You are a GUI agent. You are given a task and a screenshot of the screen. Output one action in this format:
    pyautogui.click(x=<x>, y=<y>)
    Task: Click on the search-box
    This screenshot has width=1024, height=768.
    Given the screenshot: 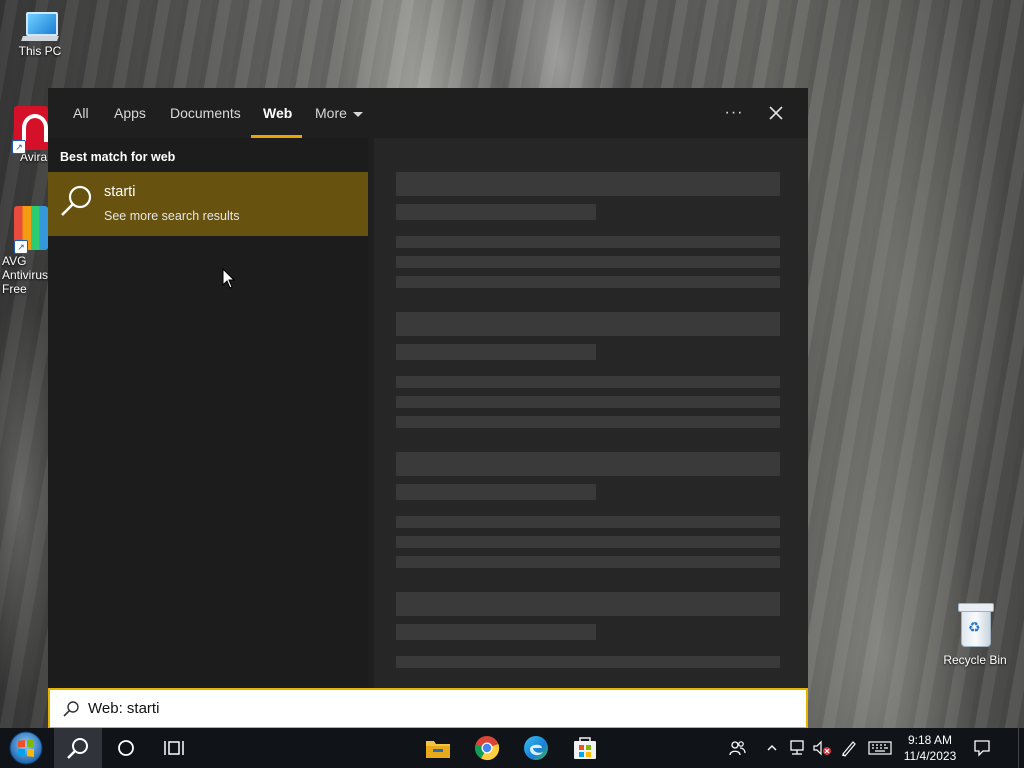 What is the action you would take?
    pyautogui.click(x=428, y=708)
    